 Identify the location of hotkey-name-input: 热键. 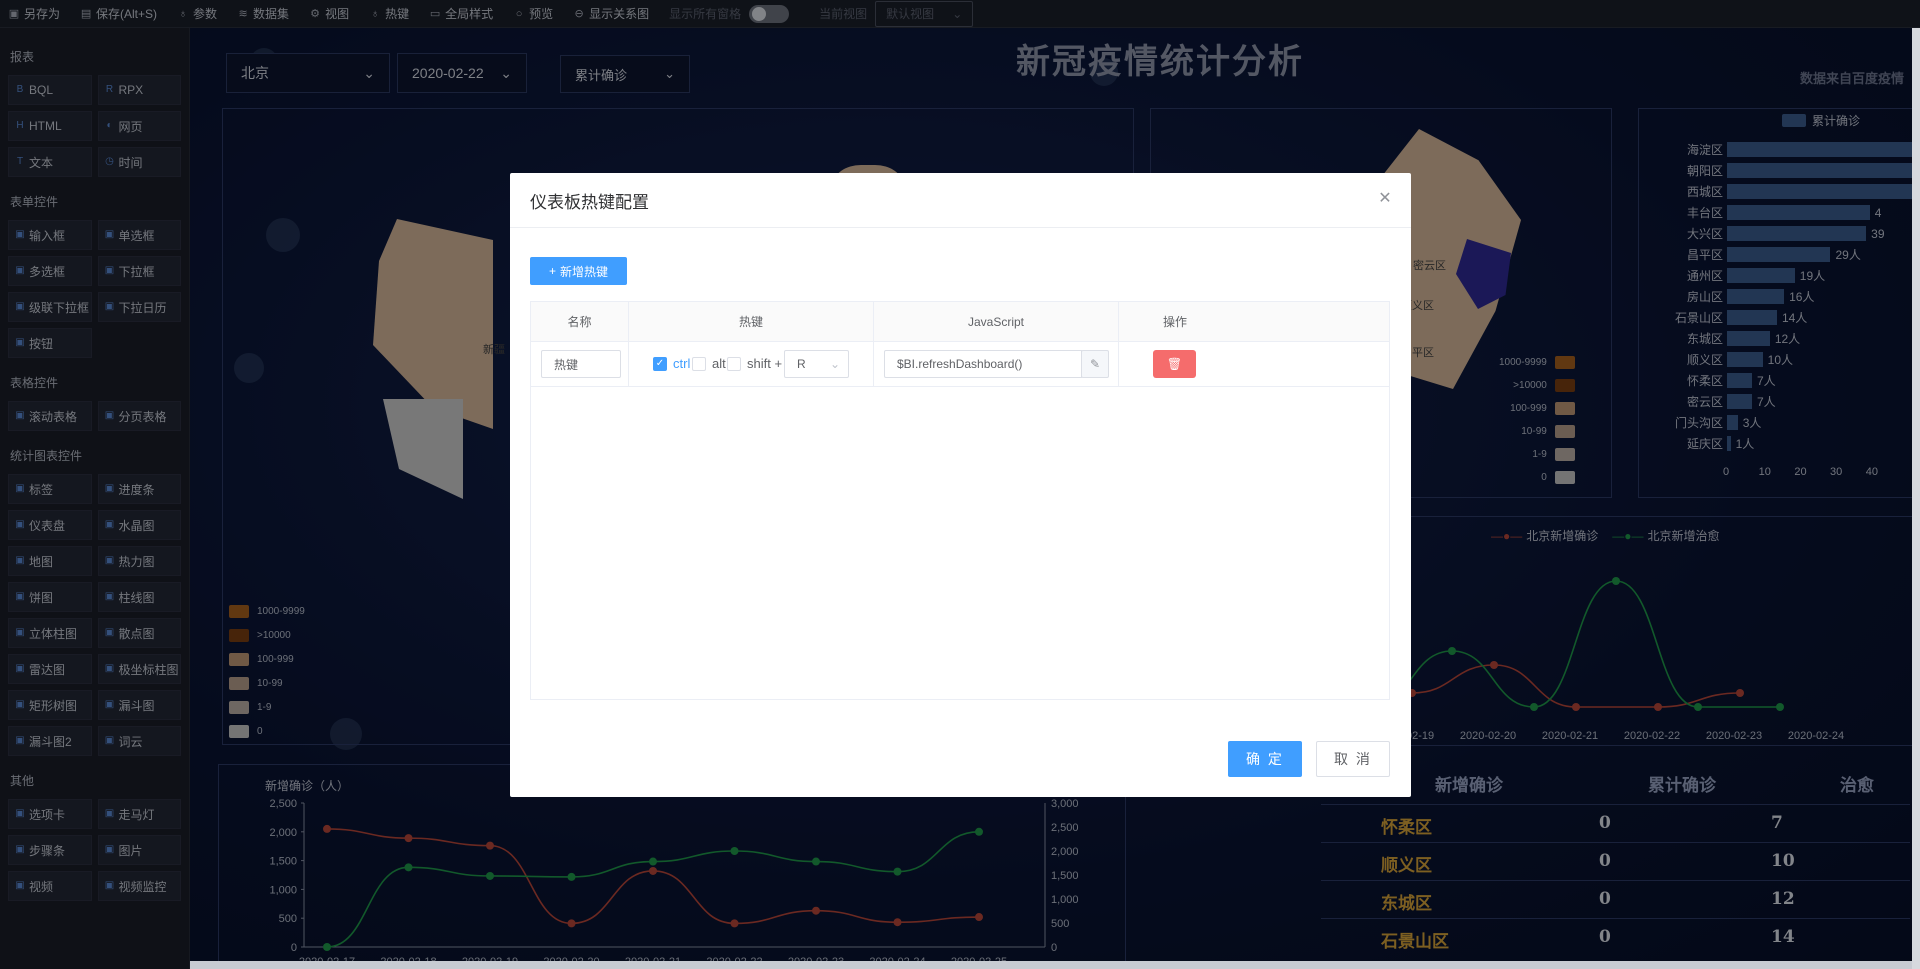
(581, 364).